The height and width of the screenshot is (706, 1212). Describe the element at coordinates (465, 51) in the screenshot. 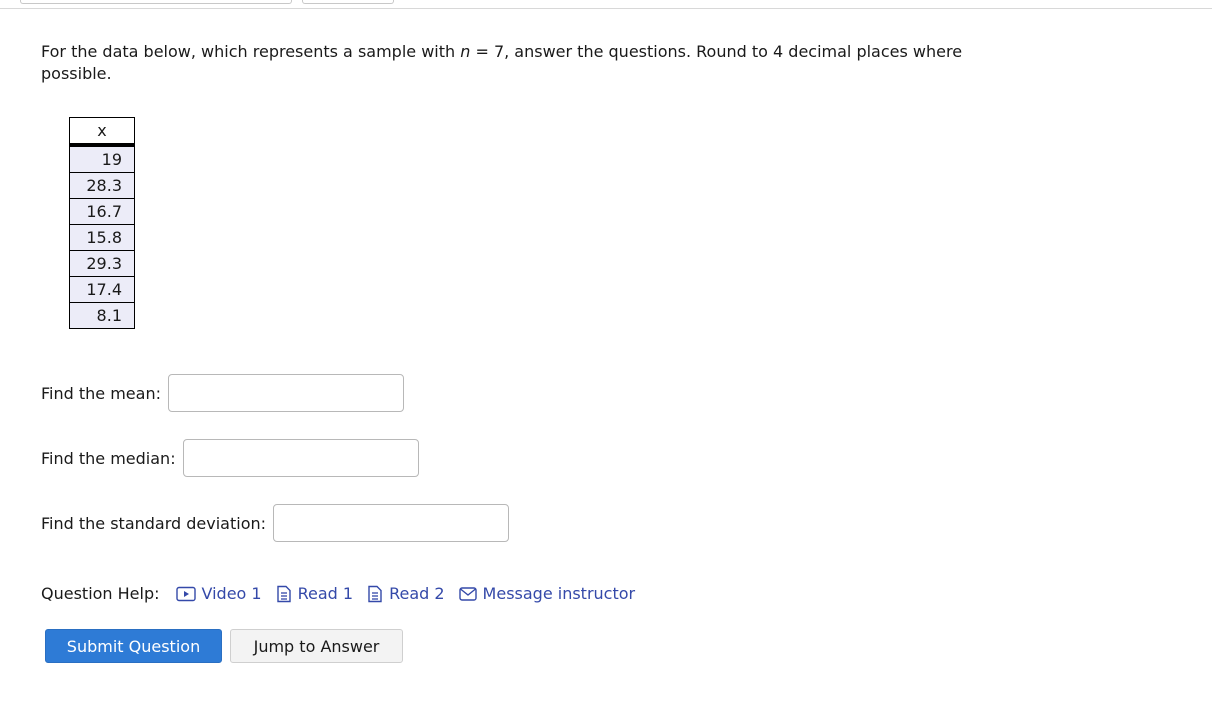

I see `variable-n: n` at that location.